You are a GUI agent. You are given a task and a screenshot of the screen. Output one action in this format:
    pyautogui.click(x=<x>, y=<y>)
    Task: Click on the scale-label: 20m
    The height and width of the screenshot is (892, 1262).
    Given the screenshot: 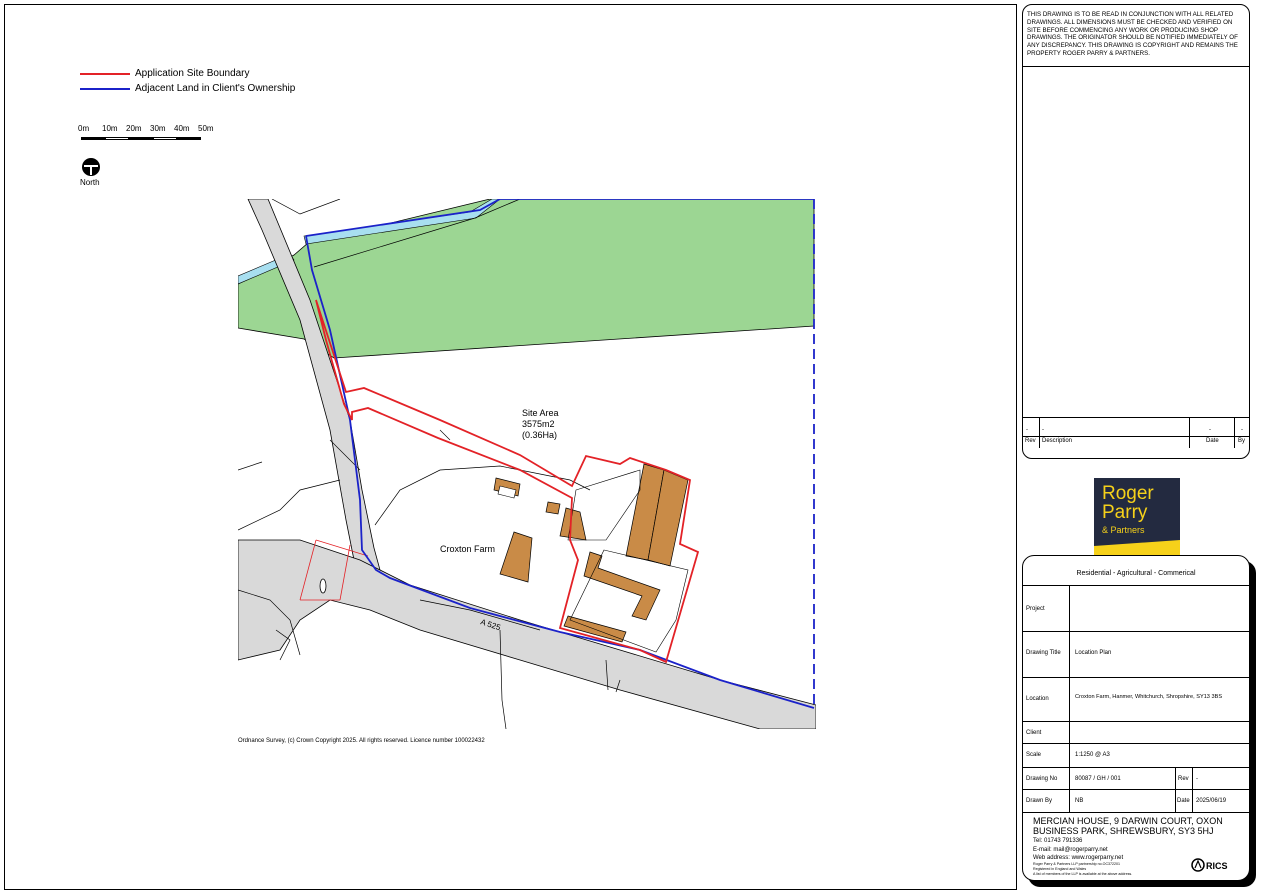 What is the action you would take?
    pyautogui.click(x=134, y=128)
    